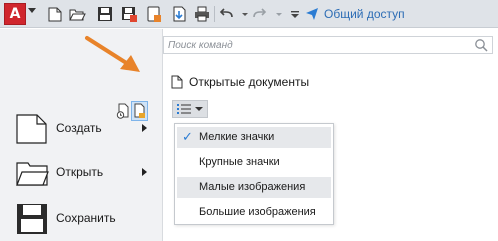  What do you see at coordinates (154, 14) in the screenshot?
I see `publish-icon` at bounding box center [154, 14].